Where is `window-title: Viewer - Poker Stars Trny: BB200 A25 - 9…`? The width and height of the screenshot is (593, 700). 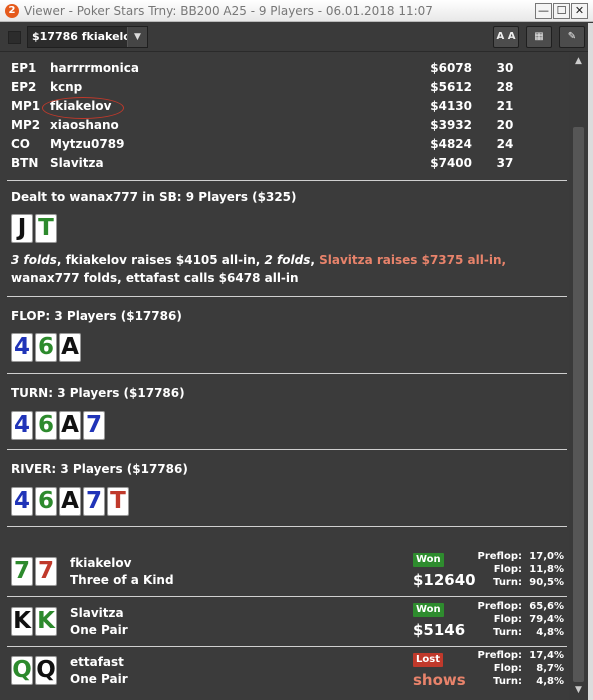 window-title: Viewer - Poker Stars Trny: BB200 A25 - 9… is located at coordinates (228, 11).